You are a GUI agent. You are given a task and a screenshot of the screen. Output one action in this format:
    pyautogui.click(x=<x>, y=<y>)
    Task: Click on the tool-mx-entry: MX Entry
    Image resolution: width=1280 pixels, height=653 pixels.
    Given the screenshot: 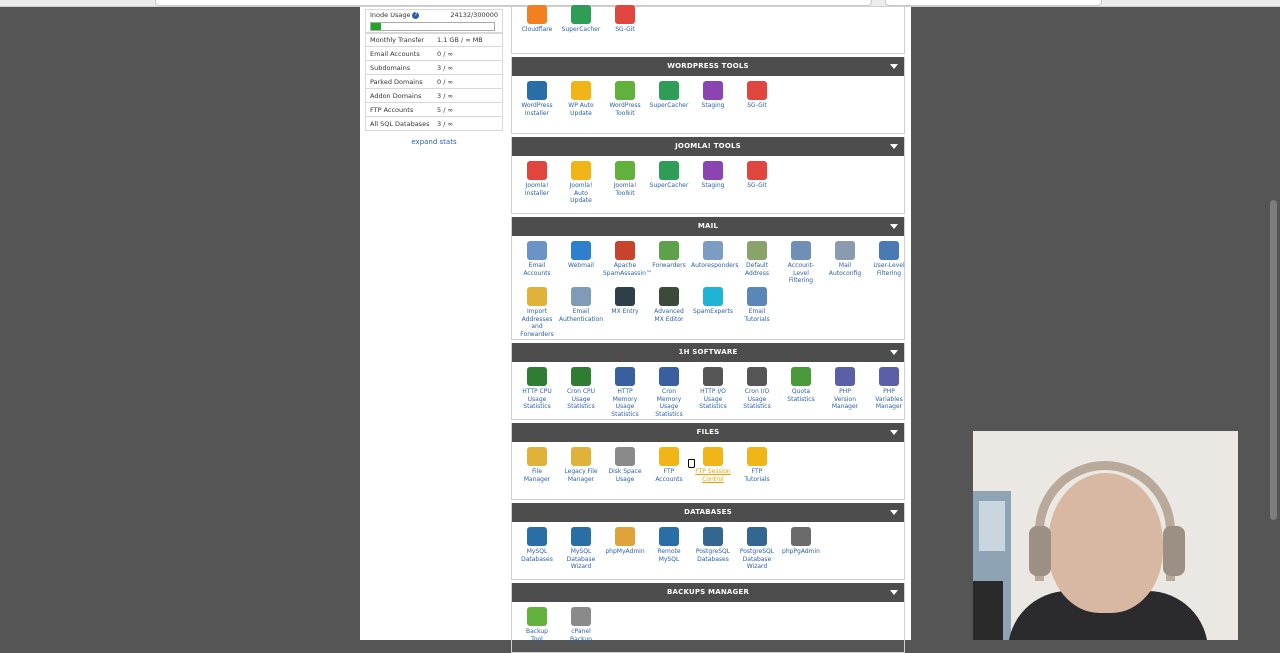 What is the action you would take?
    pyautogui.click(x=625, y=301)
    